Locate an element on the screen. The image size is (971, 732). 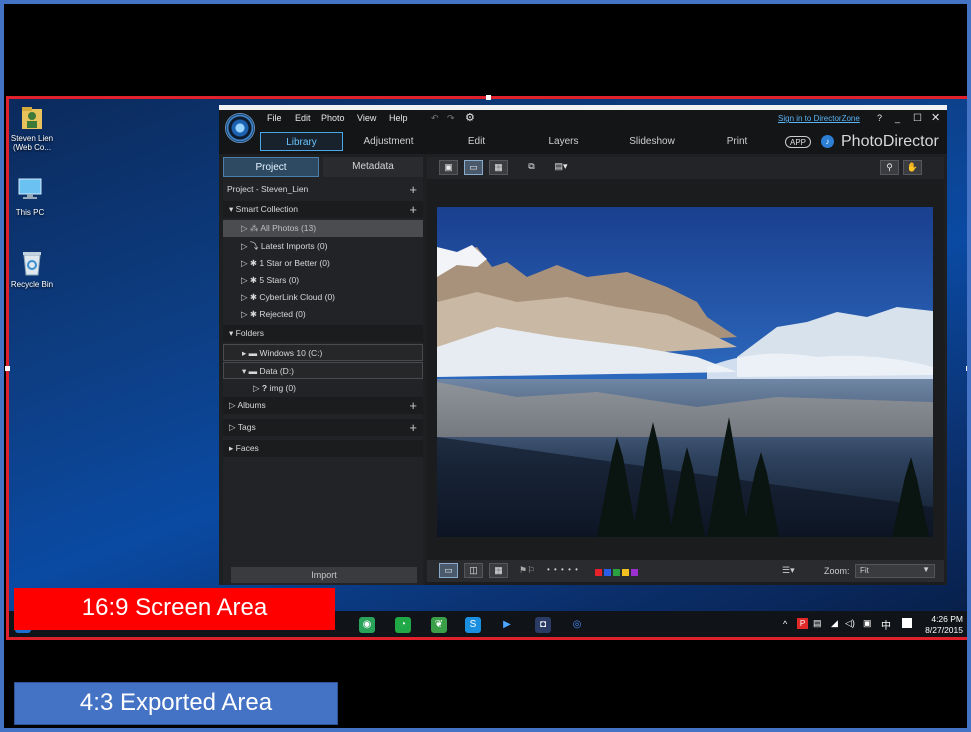
desktop-icon-label: Recycle Bin is located at coordinates (32, 284).